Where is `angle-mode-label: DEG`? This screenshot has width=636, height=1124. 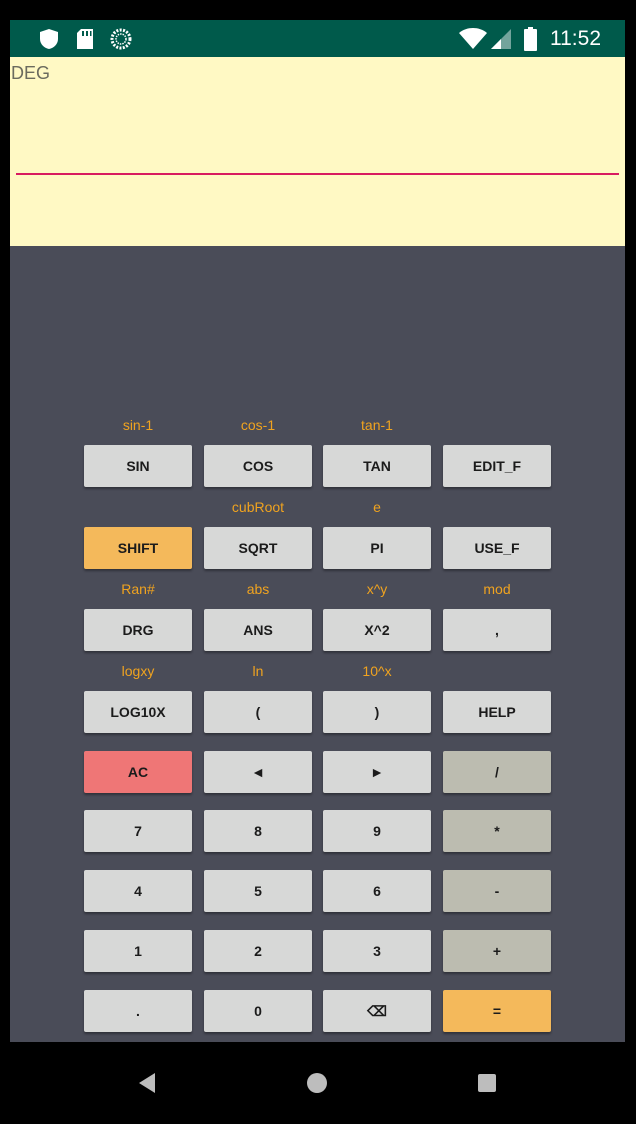 angle-mode-label: DEG is located at coordinates (31, 73).